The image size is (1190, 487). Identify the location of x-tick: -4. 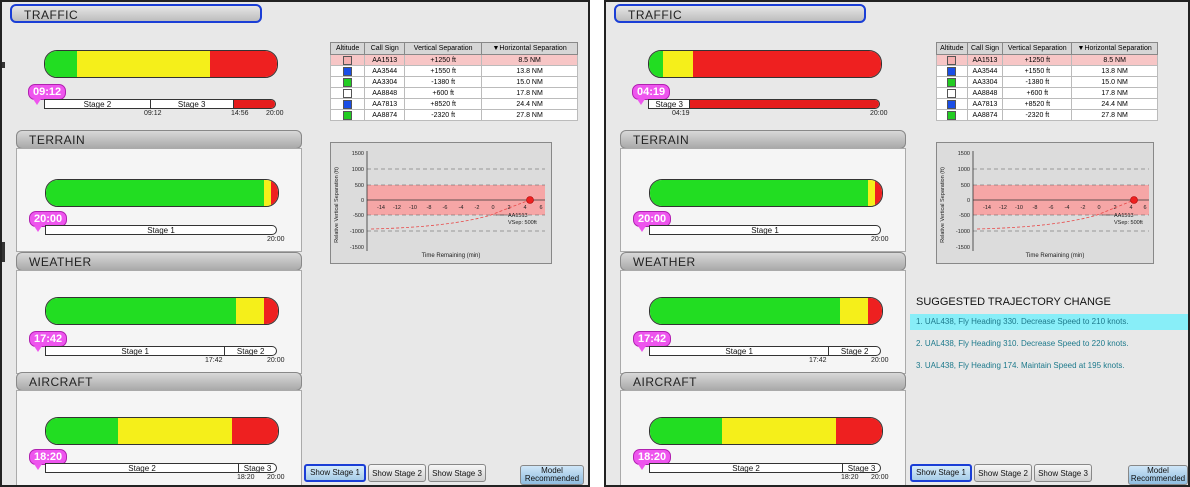
(1067, 208).